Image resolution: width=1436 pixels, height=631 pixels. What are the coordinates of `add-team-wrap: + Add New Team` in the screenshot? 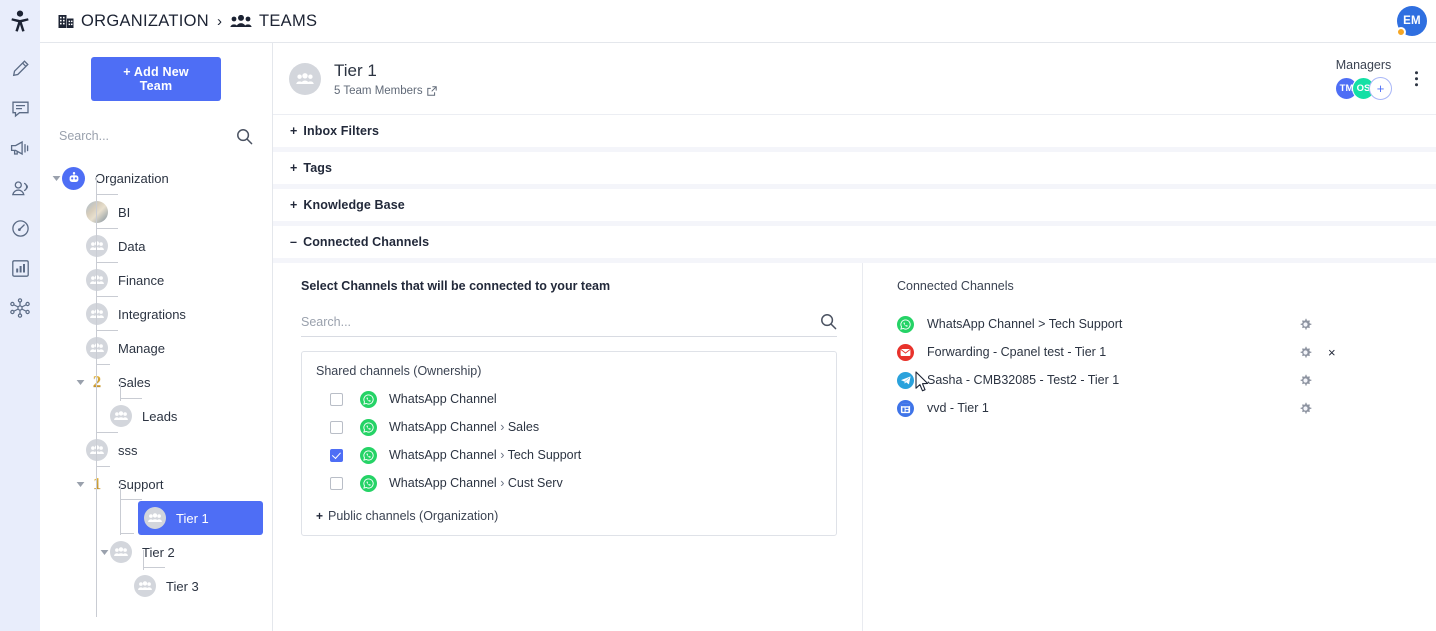 It's located at (156, 75).